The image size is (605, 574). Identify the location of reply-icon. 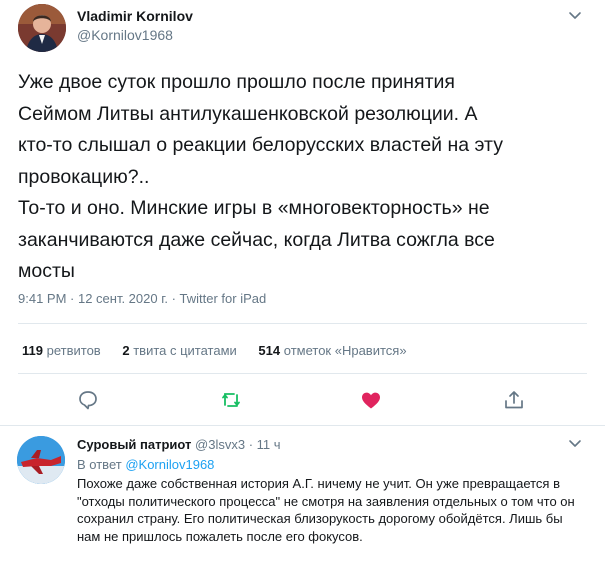
(88, 400).